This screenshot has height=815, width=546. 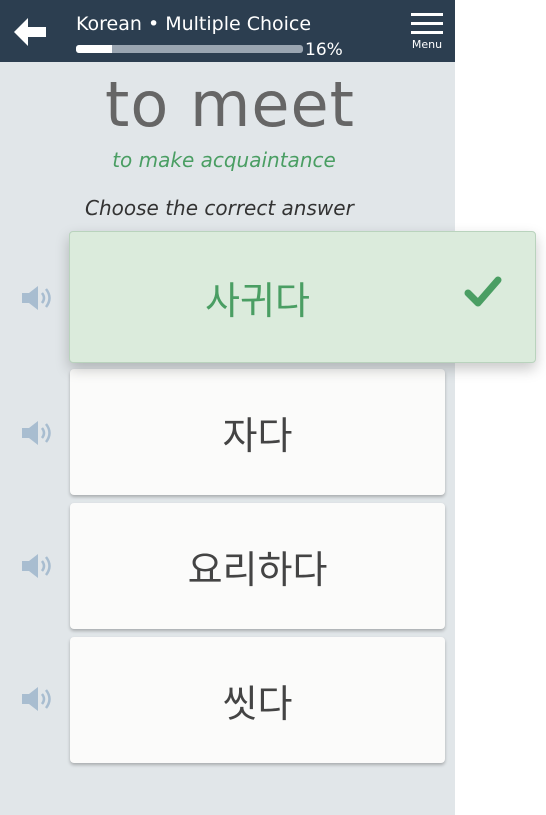 I want to click on instruction-text: Choose the correct answer, so click(x=219, y=208).